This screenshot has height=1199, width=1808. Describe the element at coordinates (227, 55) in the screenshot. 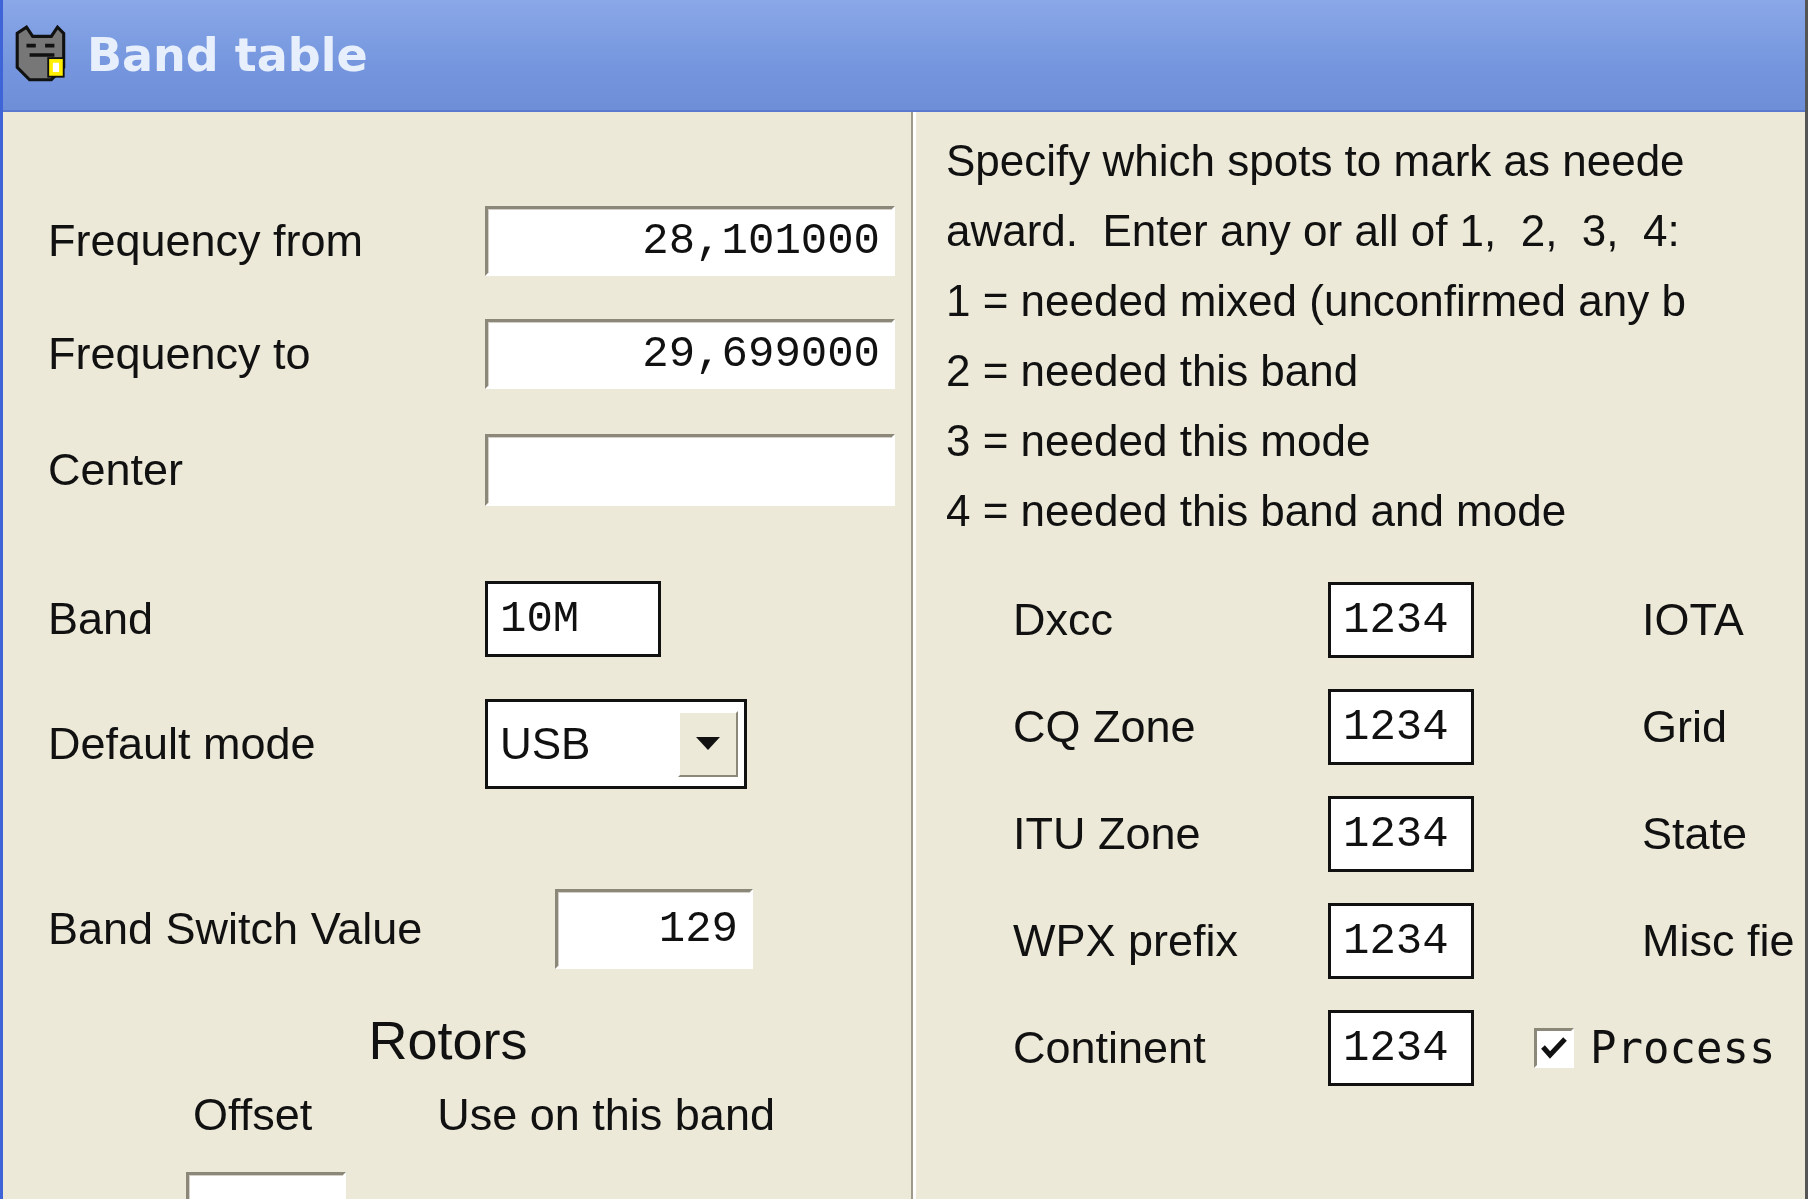

I see `window-title: Band table` at that location.